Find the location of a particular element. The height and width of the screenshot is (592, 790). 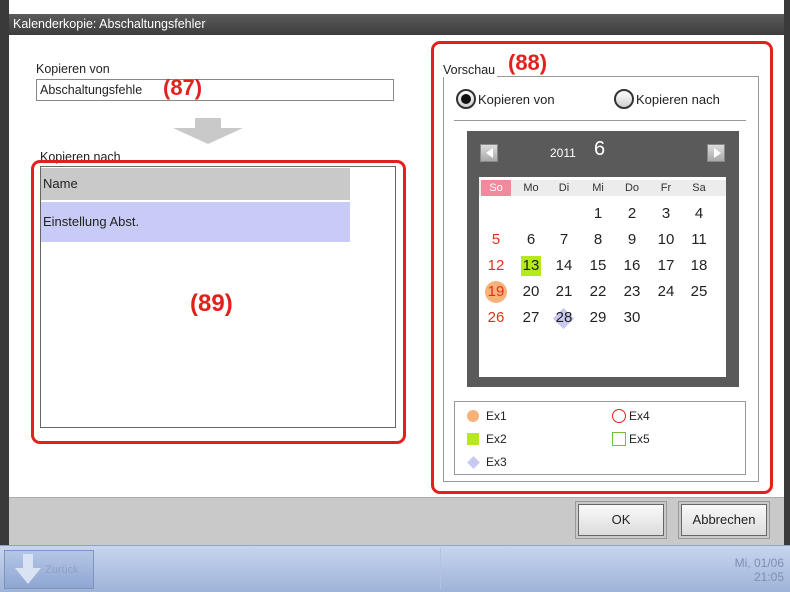

down-arrow-icon is located at coordinates (208, 131).